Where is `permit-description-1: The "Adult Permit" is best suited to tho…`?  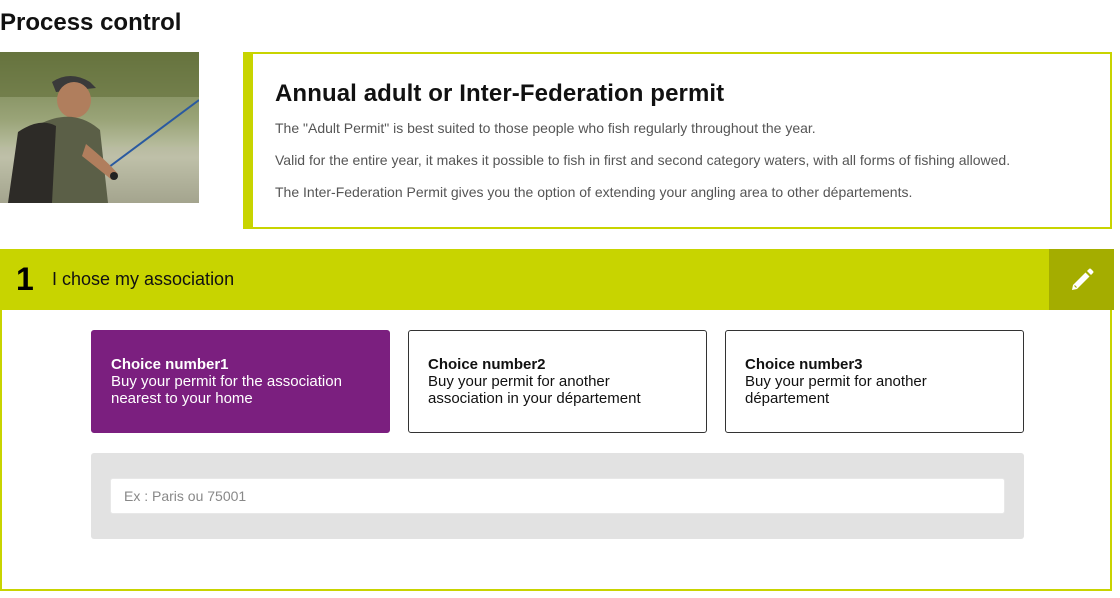
permit-description-1: The "Adult Permit" is best suited to tho… is located at coordinates (545, 128).